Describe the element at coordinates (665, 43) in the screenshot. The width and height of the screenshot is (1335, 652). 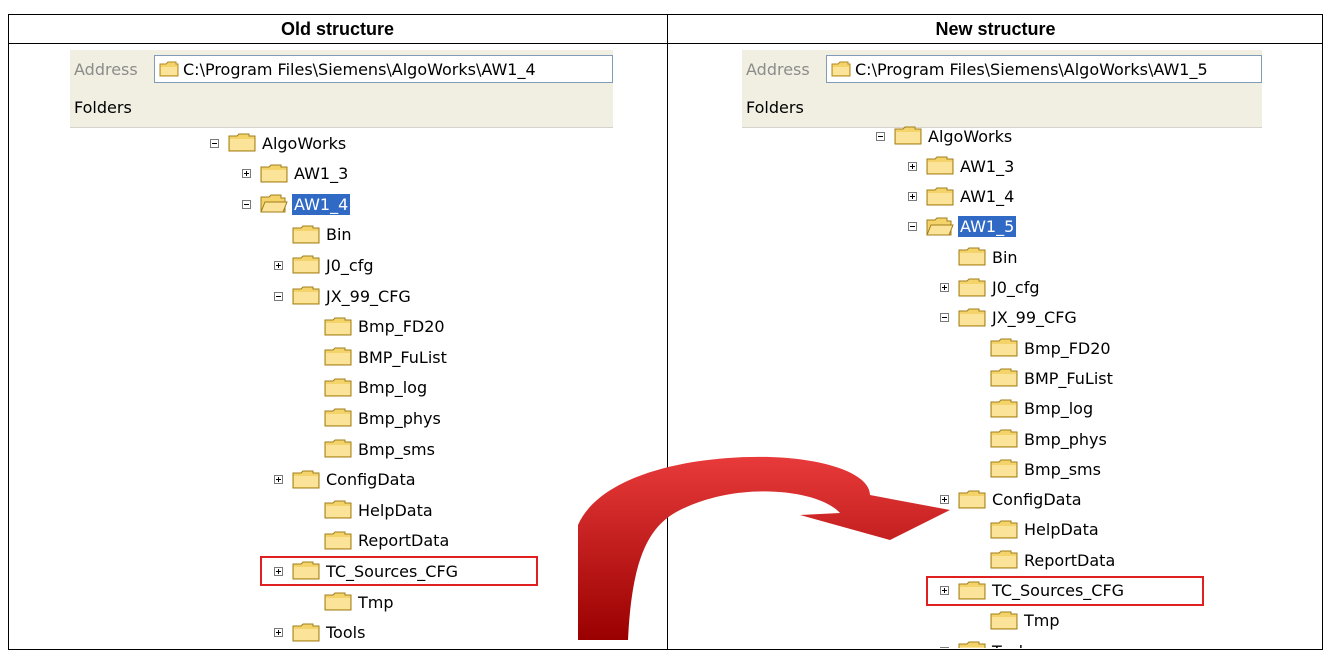
I see `header-divider` at that location.